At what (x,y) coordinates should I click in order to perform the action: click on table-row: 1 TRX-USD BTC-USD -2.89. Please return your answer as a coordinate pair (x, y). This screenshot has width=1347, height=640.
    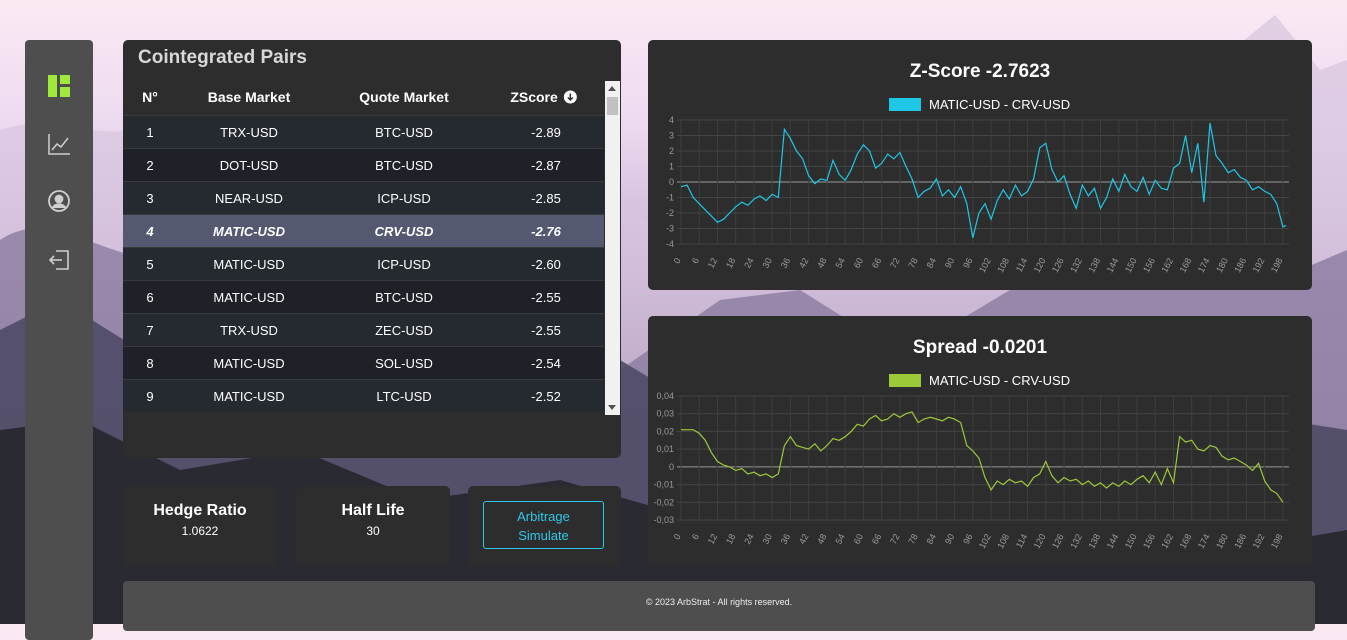
    Looking at the image, I should click on (363, 131).